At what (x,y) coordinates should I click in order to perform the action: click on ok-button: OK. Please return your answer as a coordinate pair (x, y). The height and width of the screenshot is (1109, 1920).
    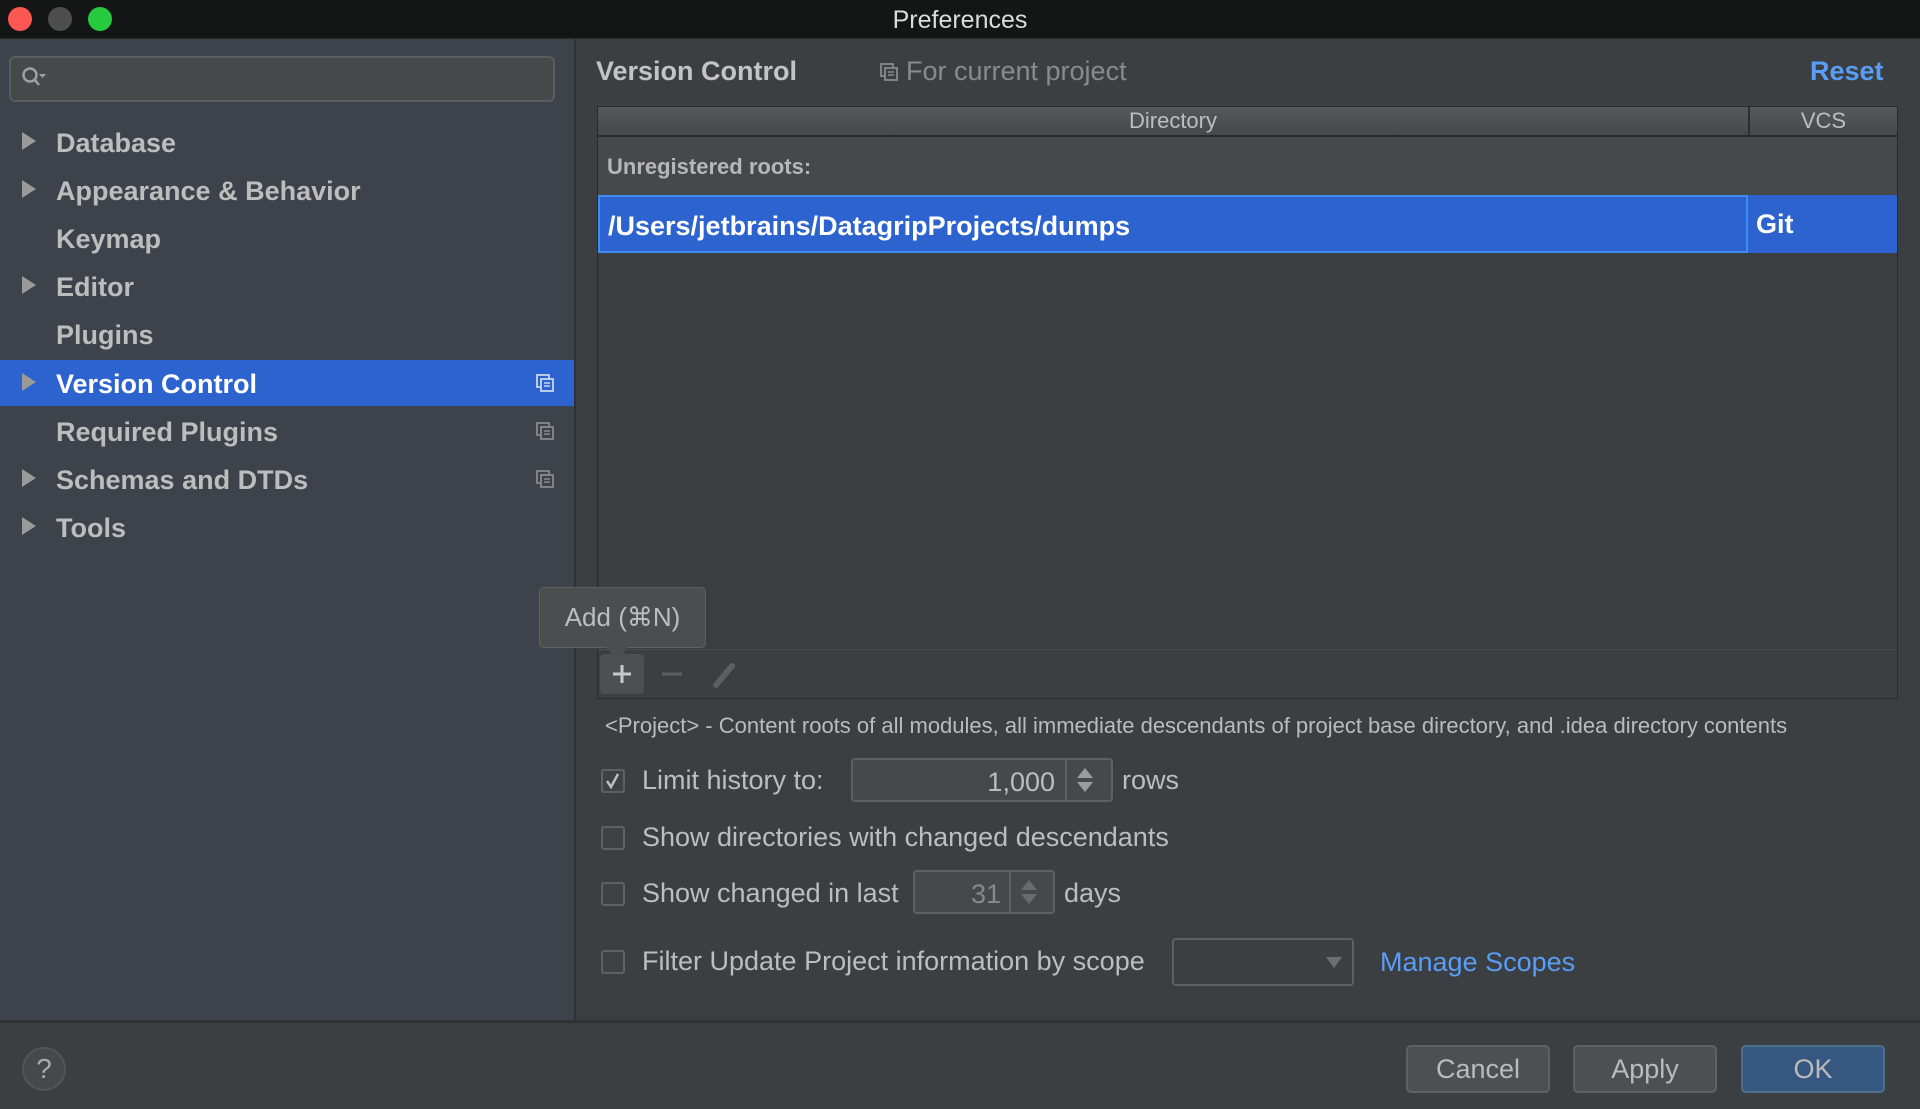
    Looking at the image, I should click on (1813, 1069).